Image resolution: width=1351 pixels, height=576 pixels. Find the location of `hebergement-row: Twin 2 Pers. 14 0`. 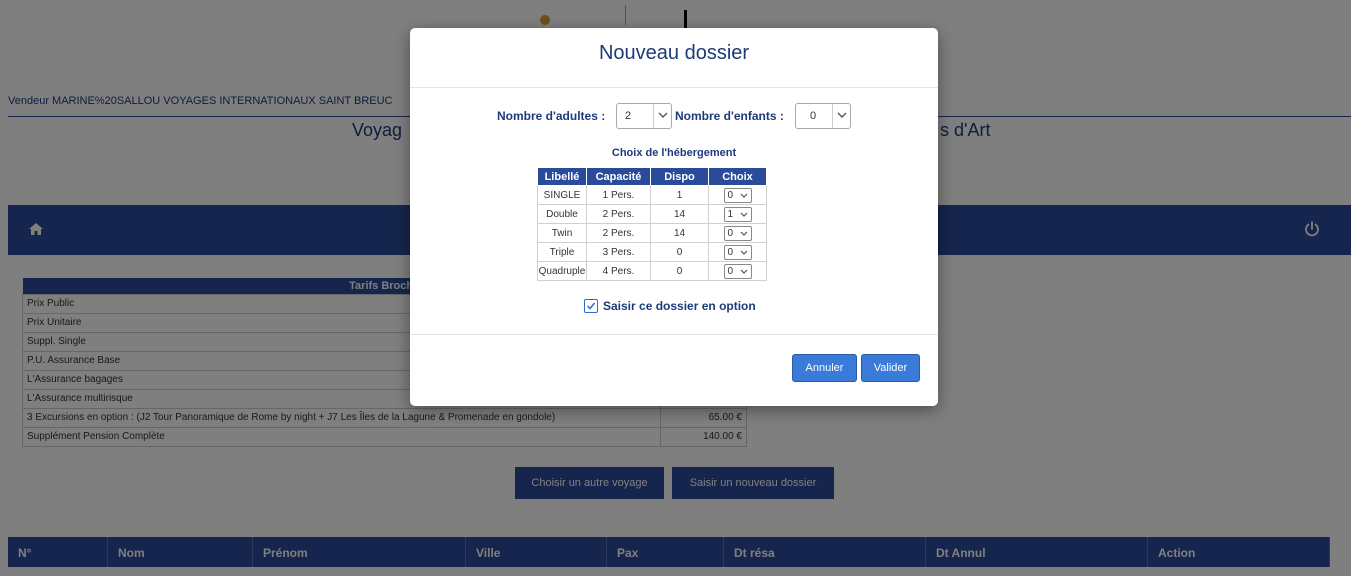

hebergement-row: Twin 2 Pers. 14 0 is located at coordinates (652, 233).